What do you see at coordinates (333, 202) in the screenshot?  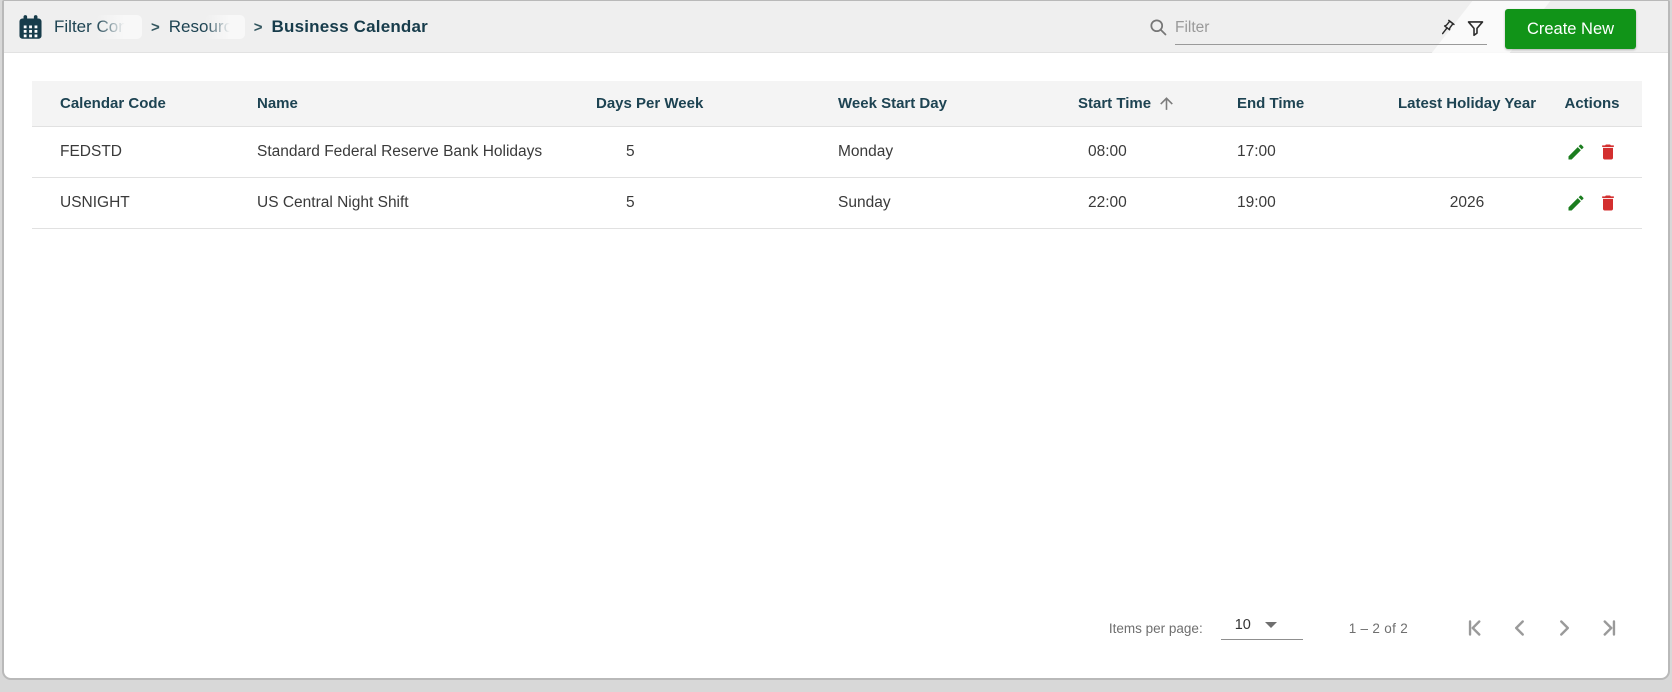 I see `cell-name: US Central Night Shift` at bounding box center [333, 202].